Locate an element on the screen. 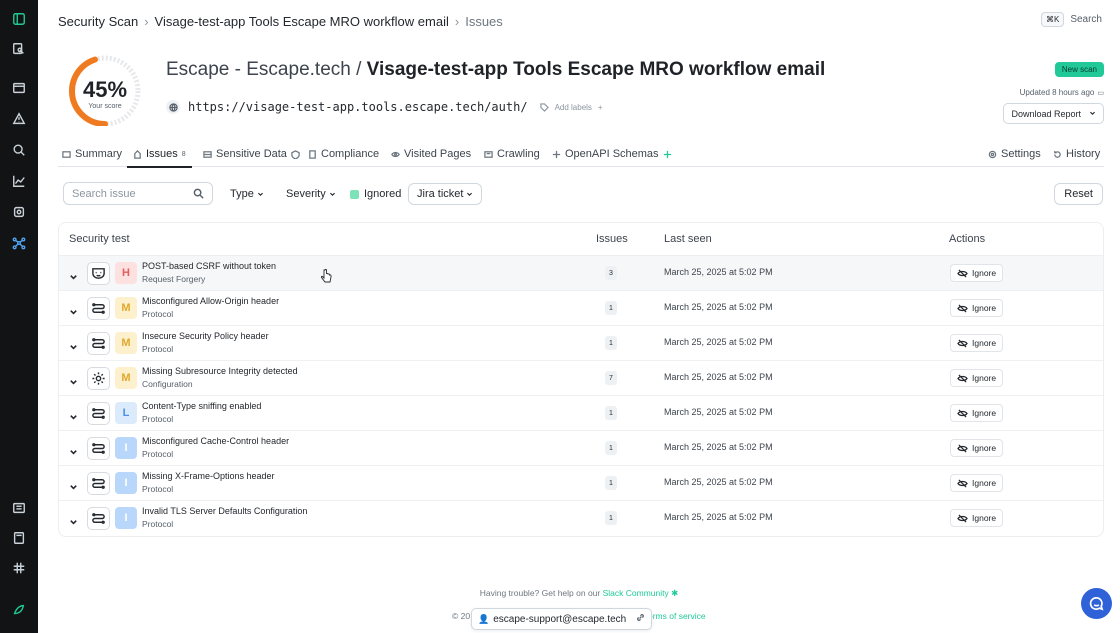 Image resolution: width=1120 pixels, height=633 pixels. tab-openapi-schemas: OpenAPI Schemas is located at coordinates (612, 154).